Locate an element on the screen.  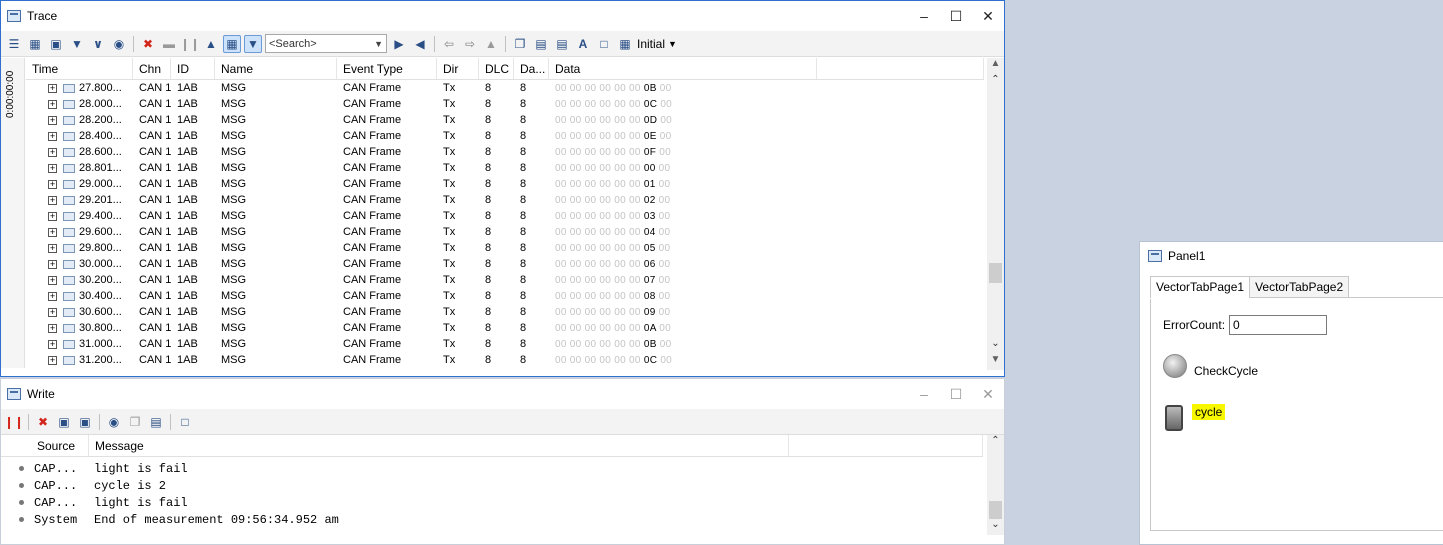
col-source: Source is located at coordinates (60, 445).